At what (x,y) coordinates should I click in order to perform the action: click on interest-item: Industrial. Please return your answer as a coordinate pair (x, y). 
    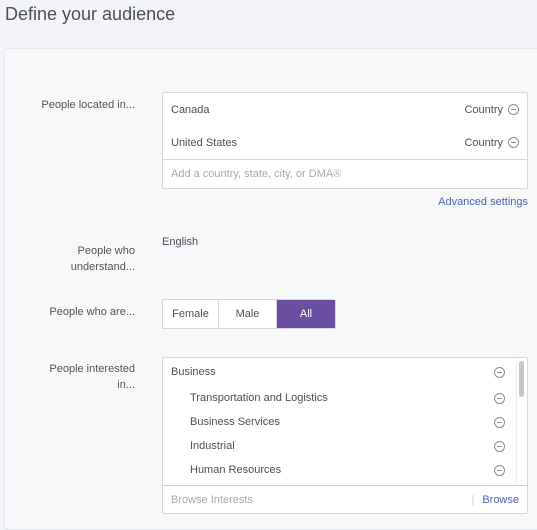
    Looking at the image, I should click on (345, 446).